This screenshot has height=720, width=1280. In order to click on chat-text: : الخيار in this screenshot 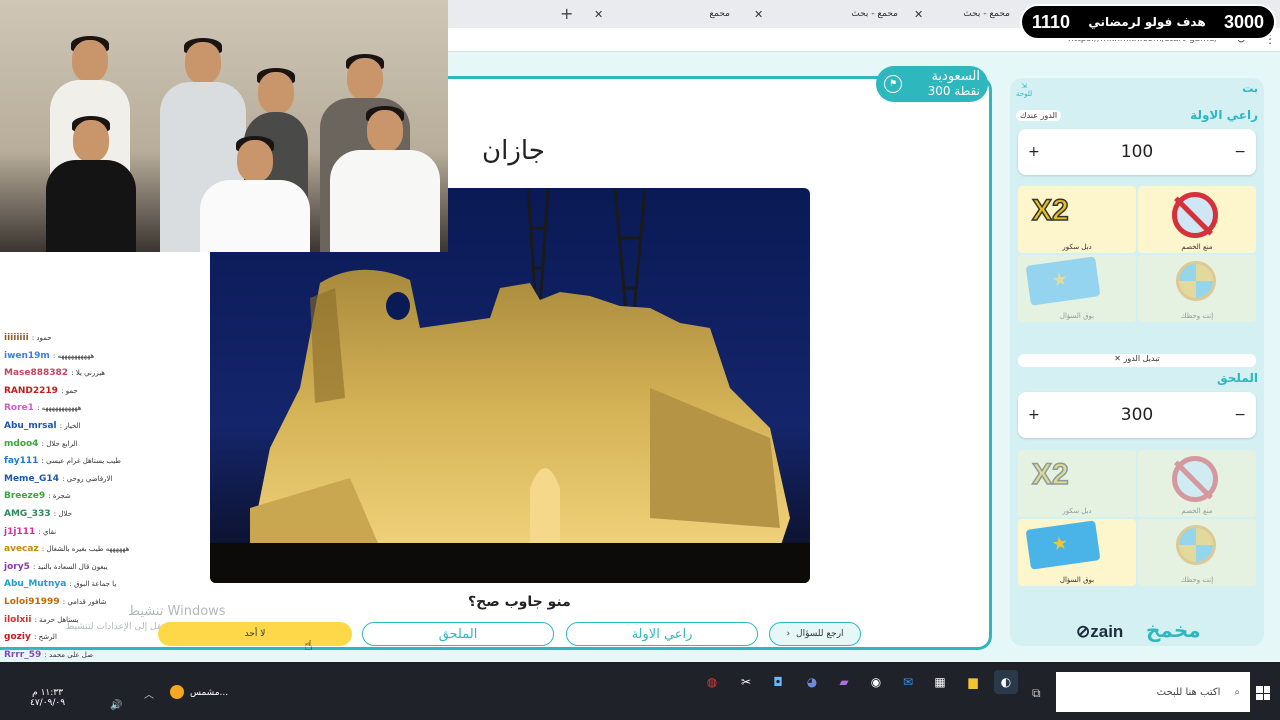, I will do `click(70, 425)`.